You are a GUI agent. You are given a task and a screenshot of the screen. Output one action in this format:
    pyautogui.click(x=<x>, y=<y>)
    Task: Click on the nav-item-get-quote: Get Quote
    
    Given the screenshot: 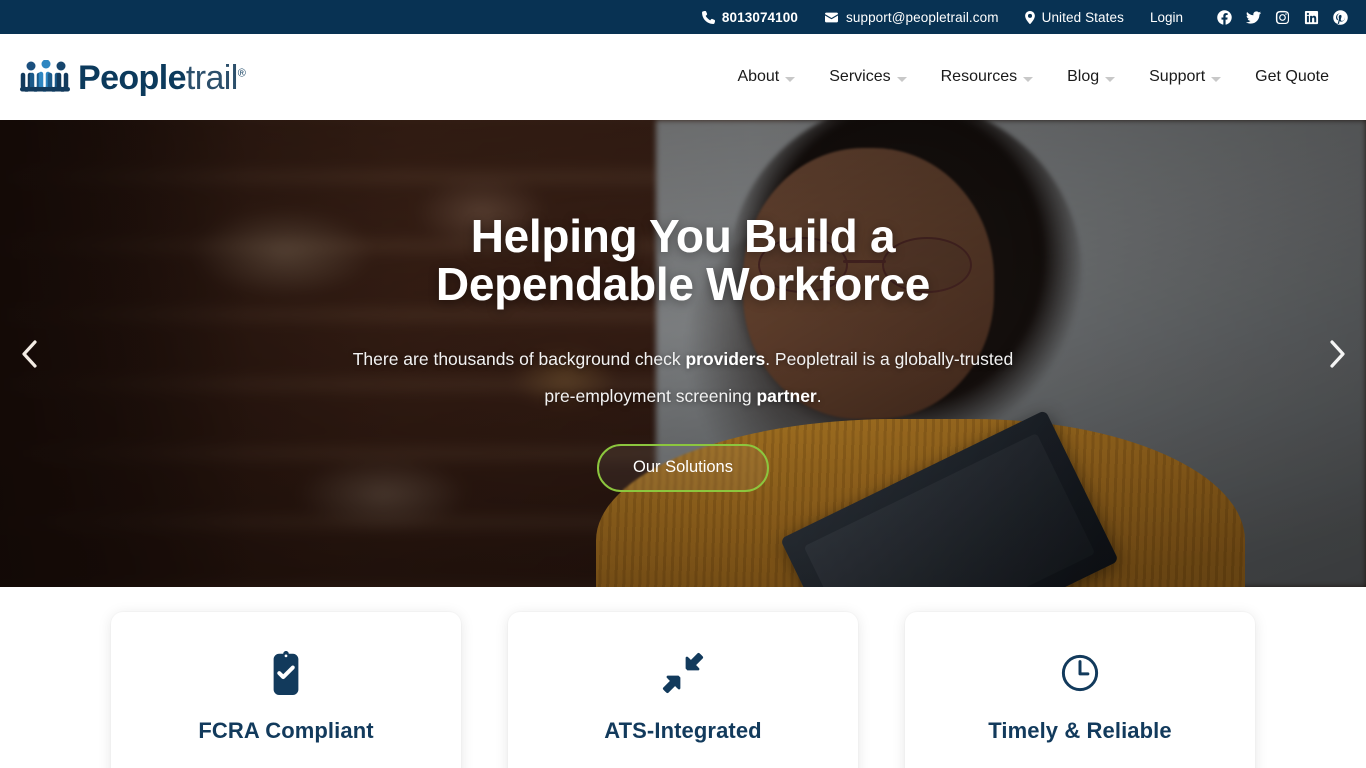 What is the action you would take?
    pyautogui.click(x=1292, y=77)
    